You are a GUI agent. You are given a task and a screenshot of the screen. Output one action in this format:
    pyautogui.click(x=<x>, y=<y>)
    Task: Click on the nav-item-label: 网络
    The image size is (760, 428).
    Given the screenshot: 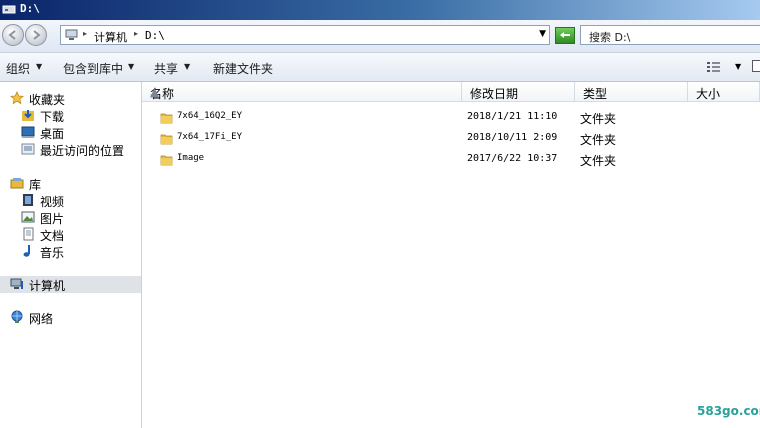 What is the action you would take?
    pyautogui.click(x=41, y=319)
    